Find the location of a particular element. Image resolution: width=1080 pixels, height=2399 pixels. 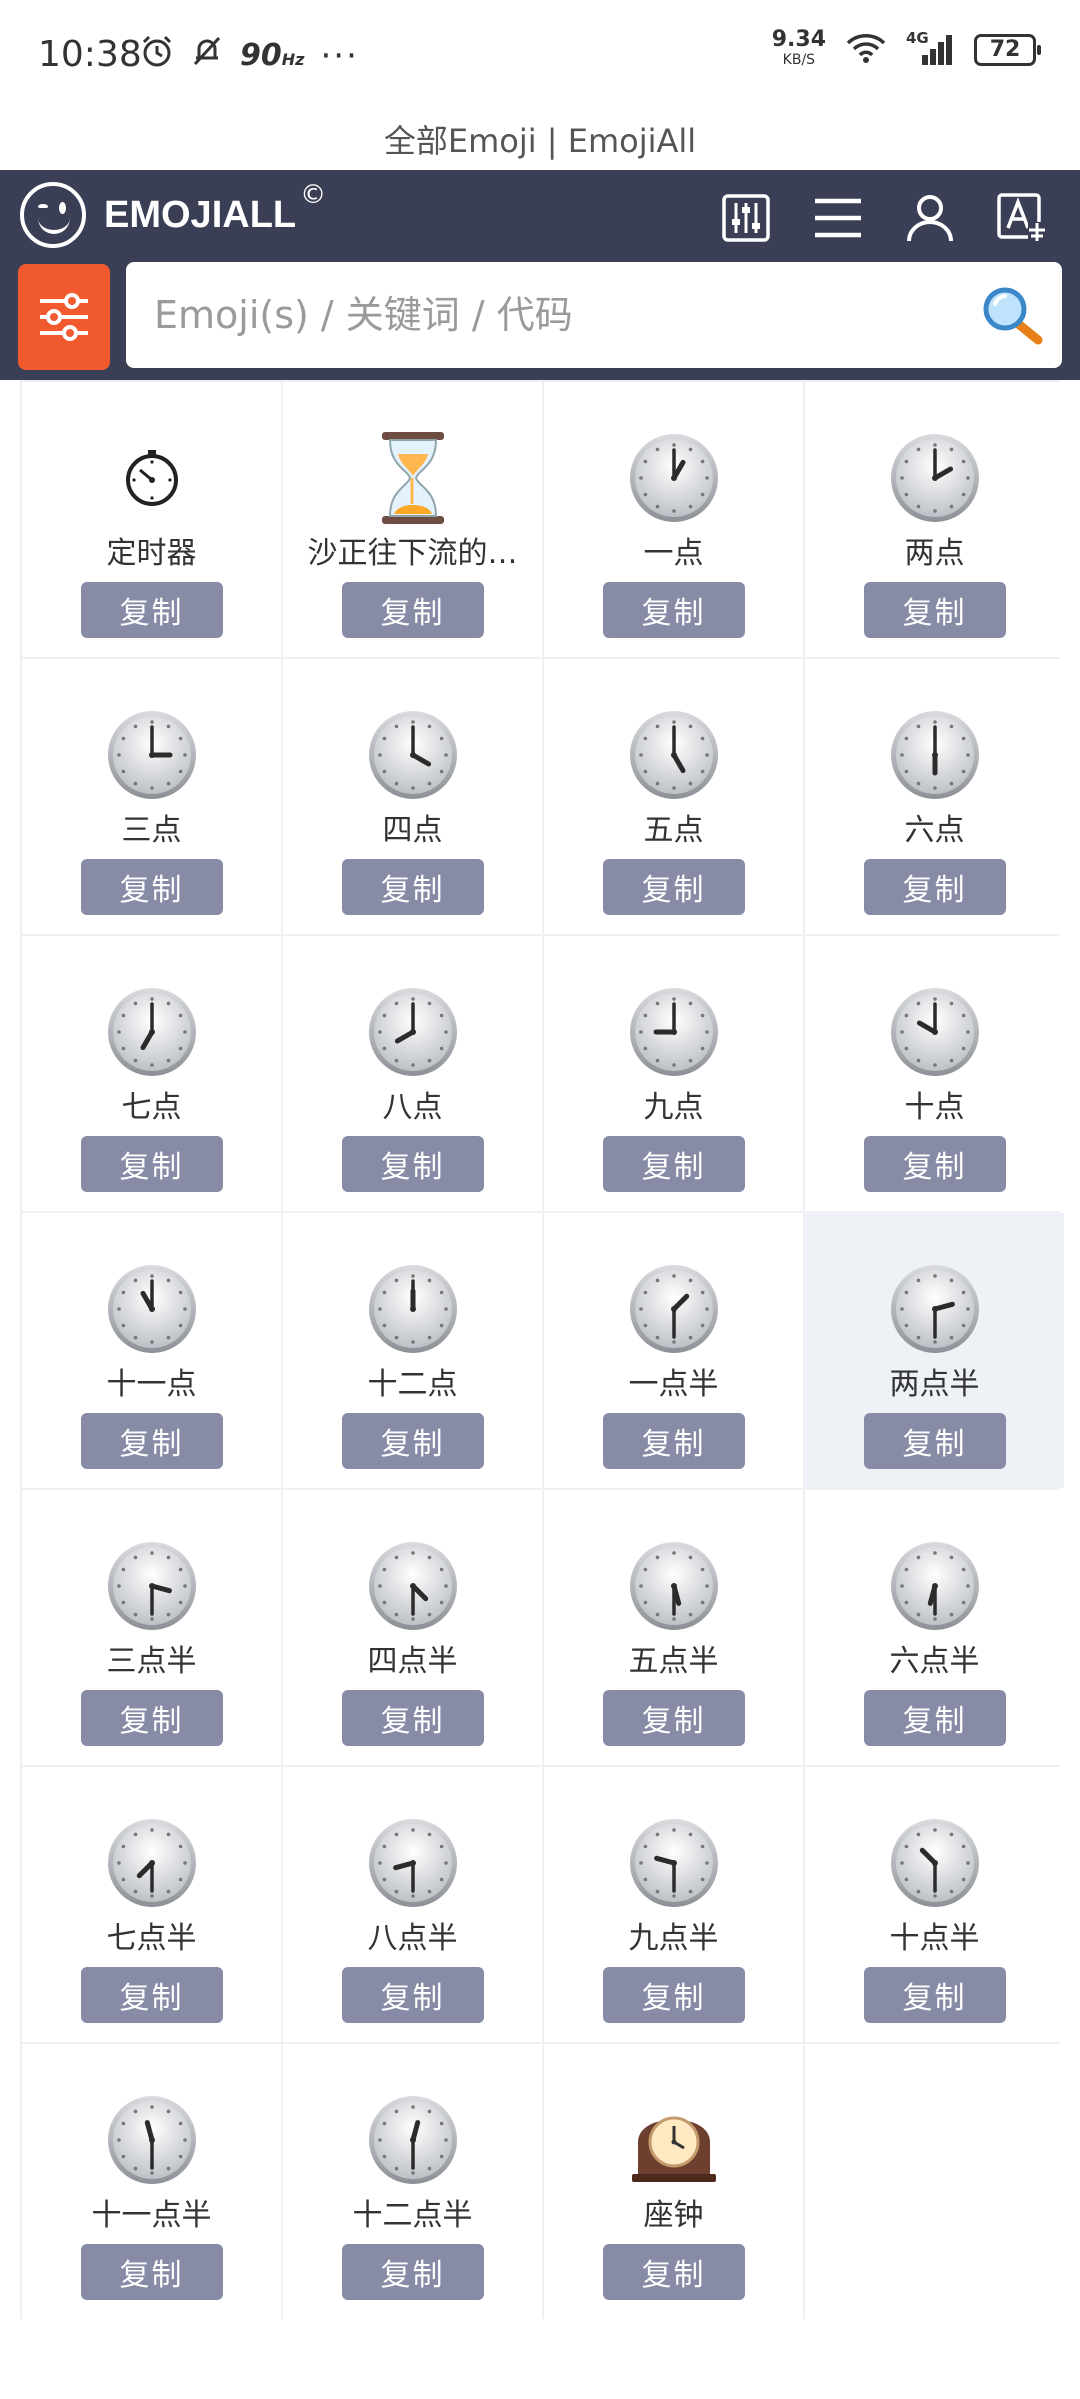

settings-sliders-icon is located at coordinates (746, 218).